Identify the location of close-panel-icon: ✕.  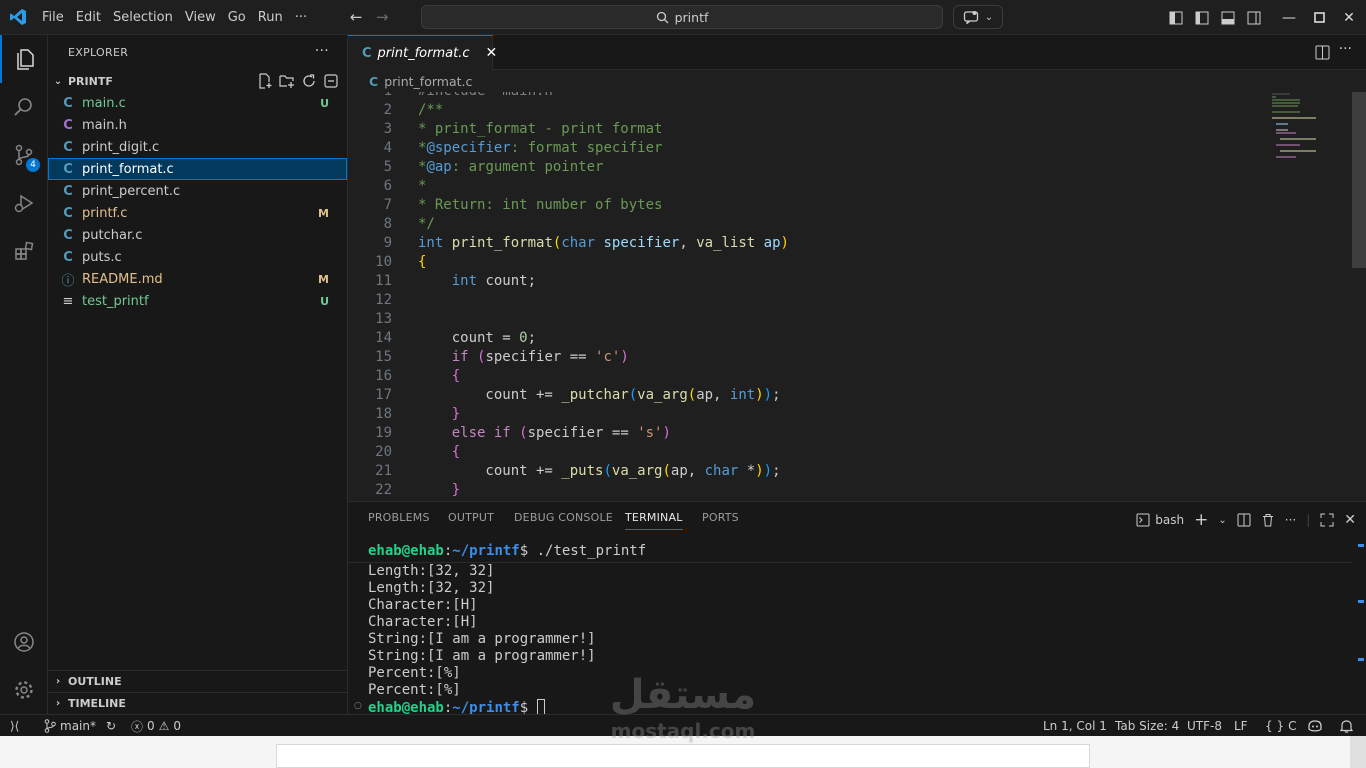
(1350, 520).